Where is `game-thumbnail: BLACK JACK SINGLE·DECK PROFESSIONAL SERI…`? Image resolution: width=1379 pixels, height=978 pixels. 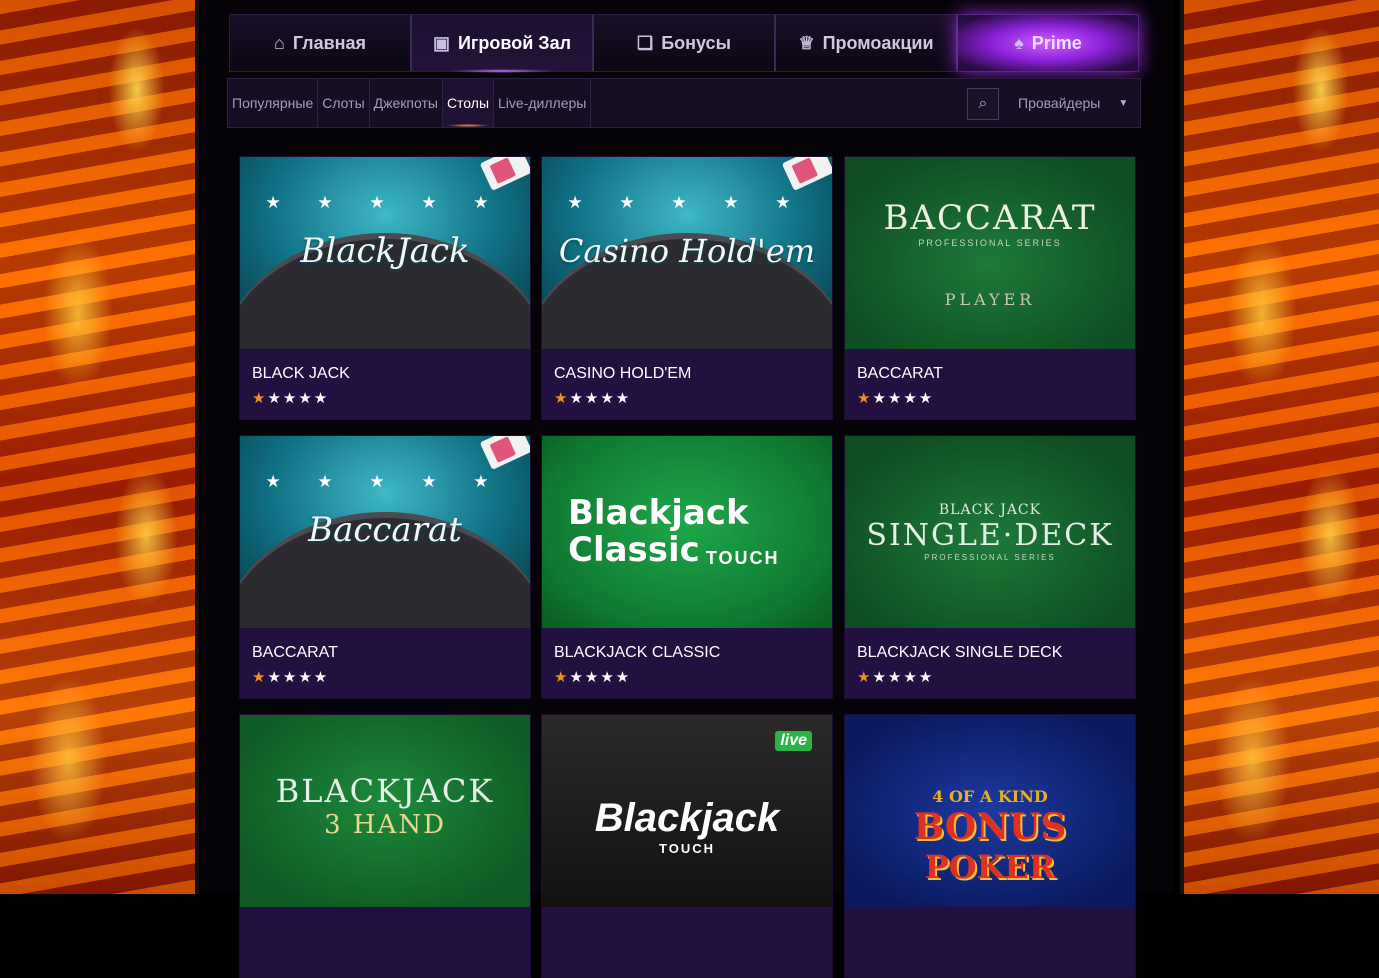 game-thumbnail: BLACK JACK SINGLE·DECK PROFESSIONAL SERI… is located at coordinates (990, 532).